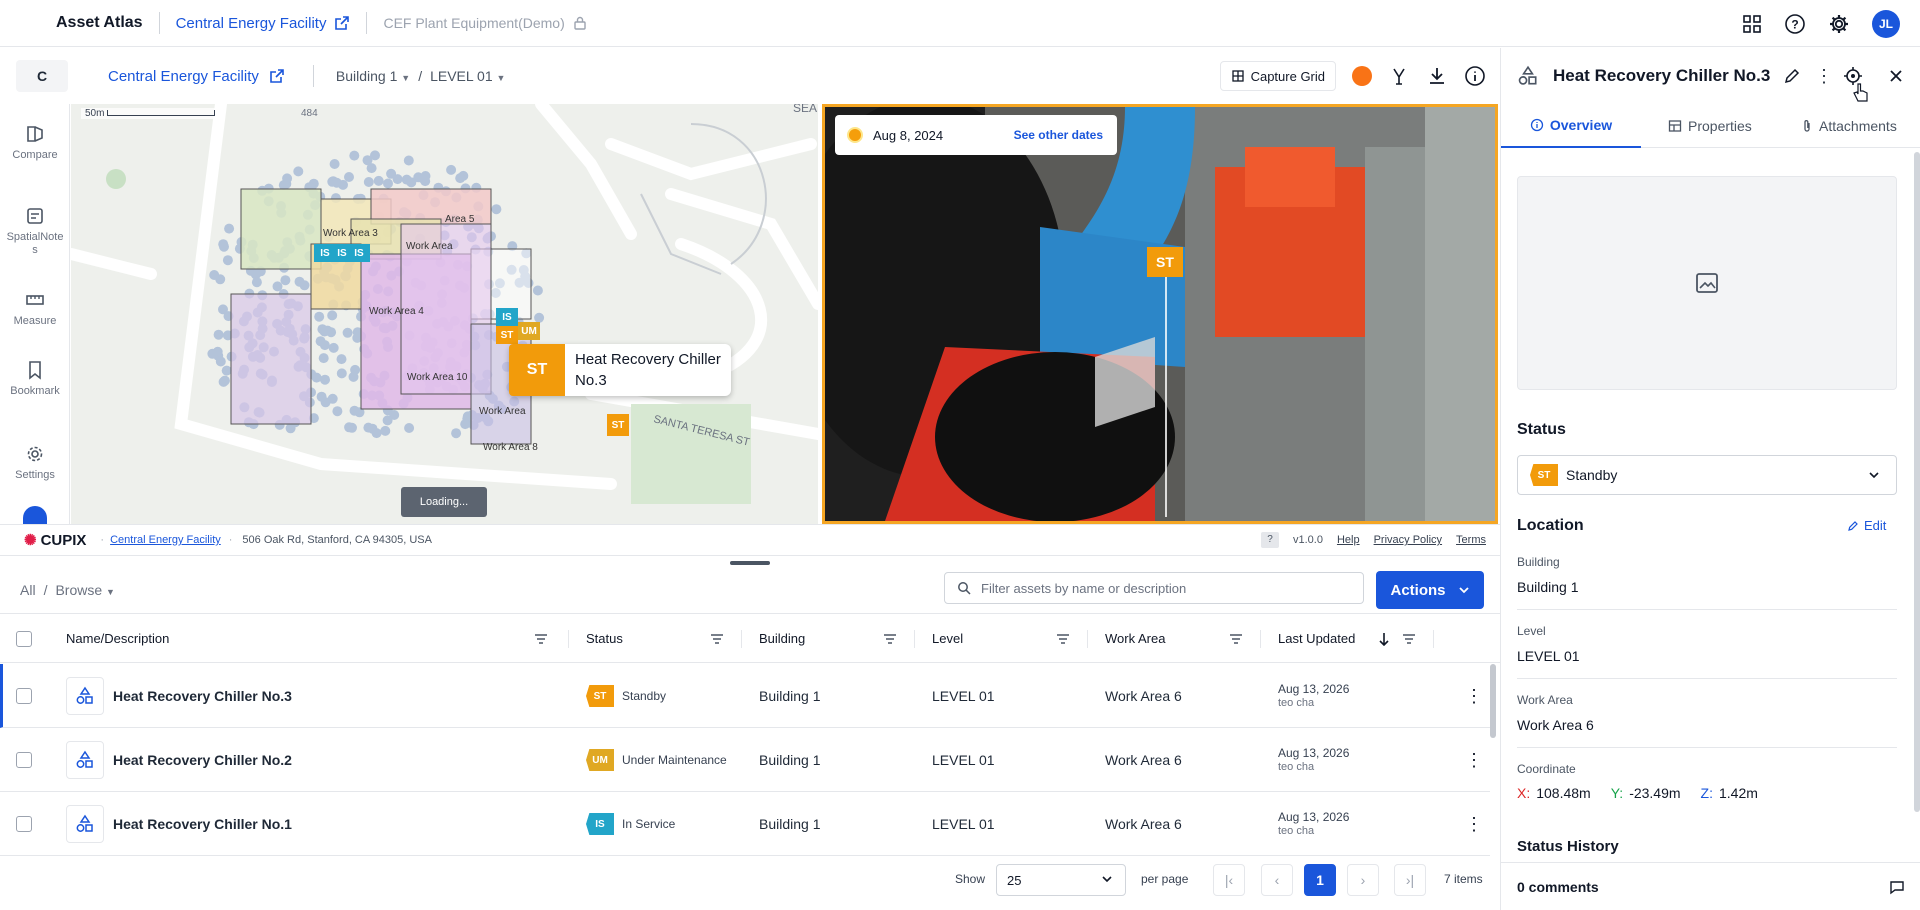 The image size is (1920, 910). Describe the element at coordinates (99, 23) in the screenshot. I see `app-name: Asset Atlas` at that location.